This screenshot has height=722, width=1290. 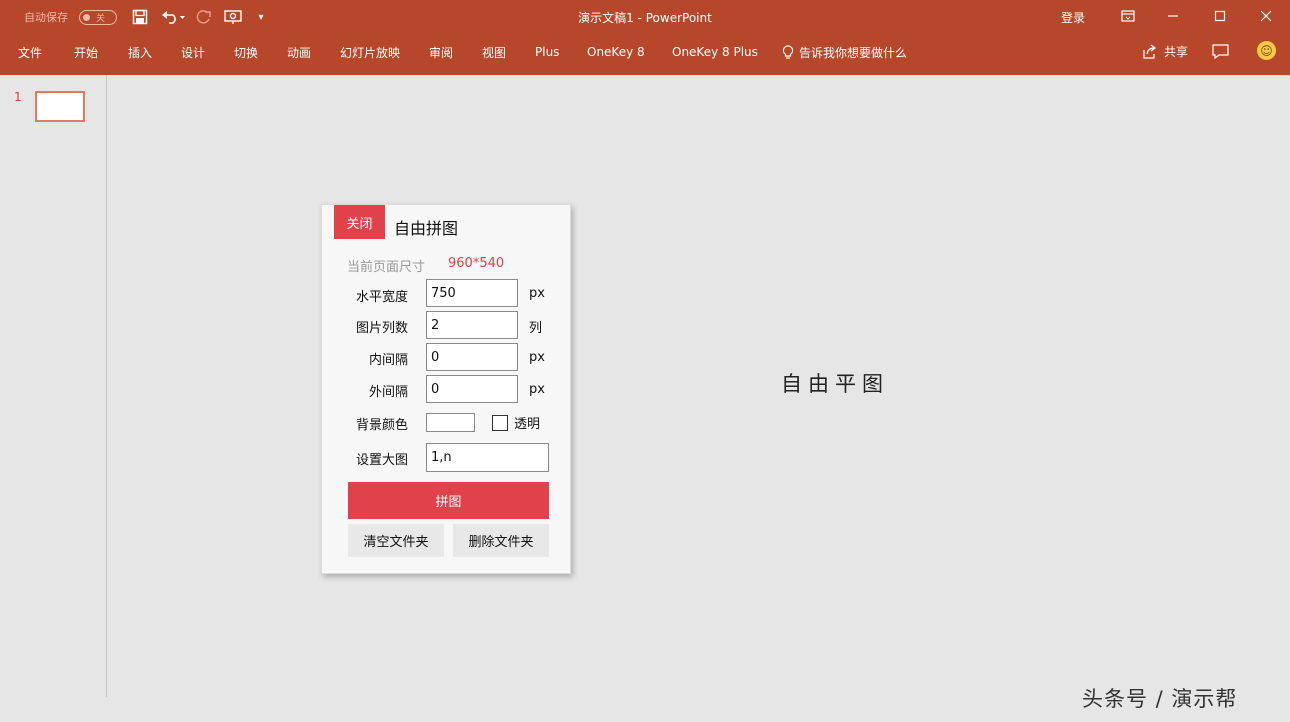 I want to click on delete-folder-button: 删除文件夹, so click(x=501, y=540).